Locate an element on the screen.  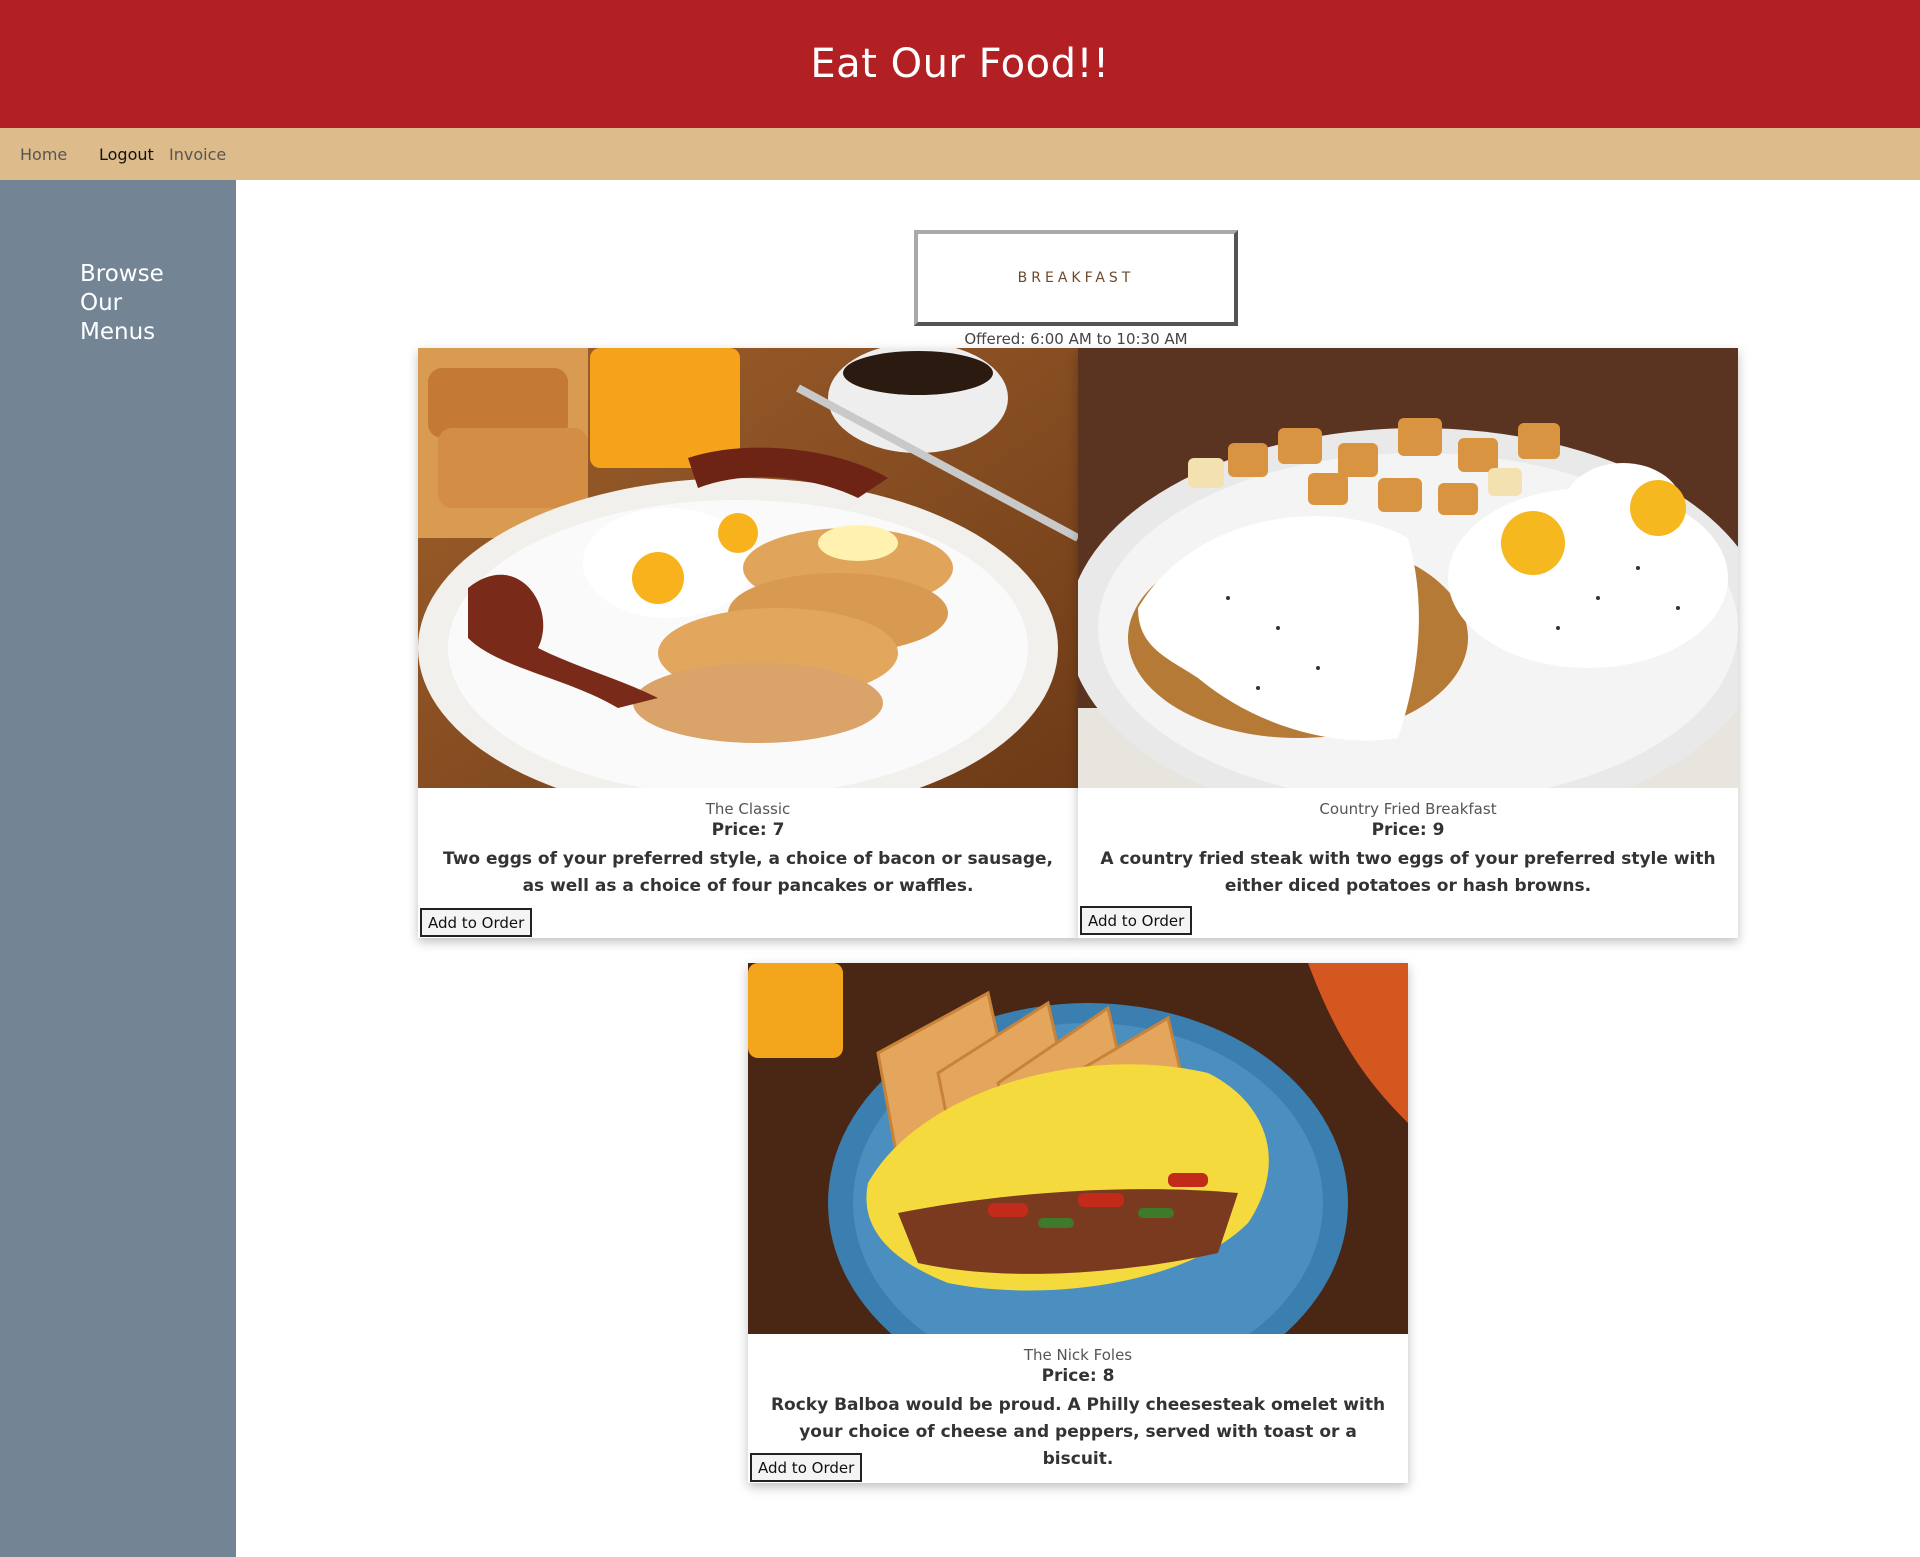
menu-item-name: Country Fried Breakfast is located at coordinates (1408, 809).